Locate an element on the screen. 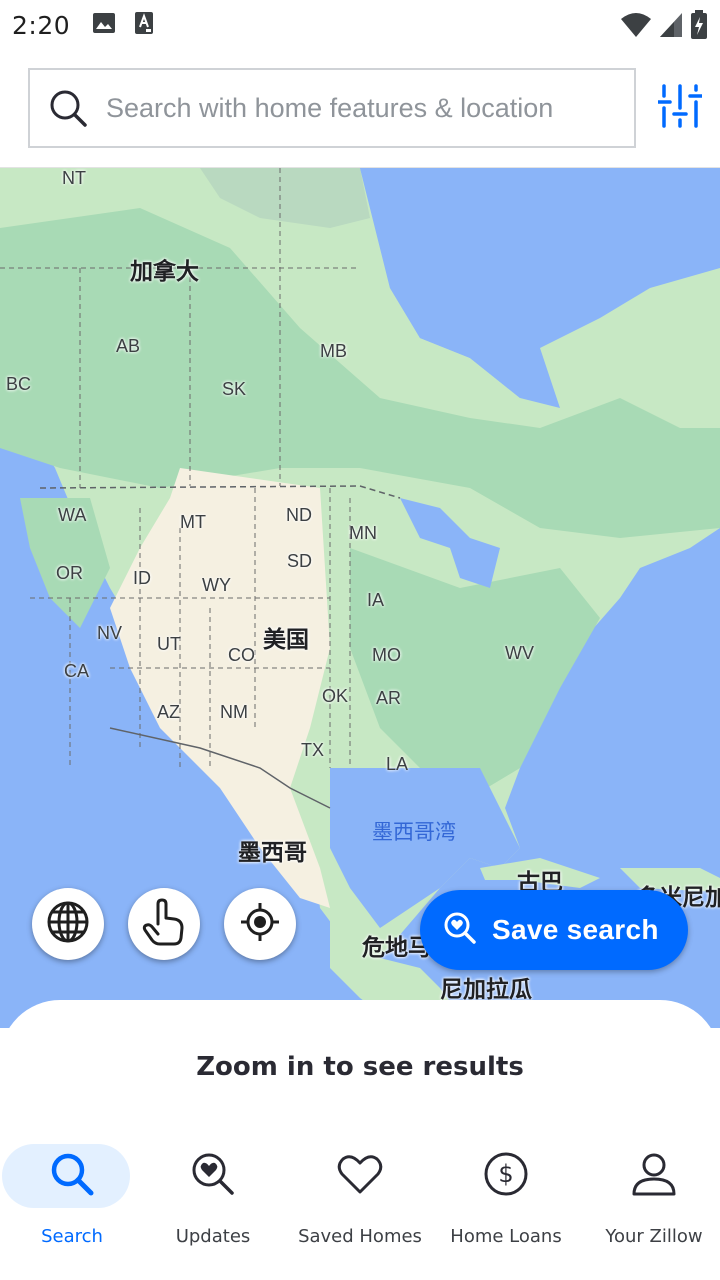 The width and height of the screenshot is (720, 1280). map-label-ia: IA is located at coordinates (376, 600).